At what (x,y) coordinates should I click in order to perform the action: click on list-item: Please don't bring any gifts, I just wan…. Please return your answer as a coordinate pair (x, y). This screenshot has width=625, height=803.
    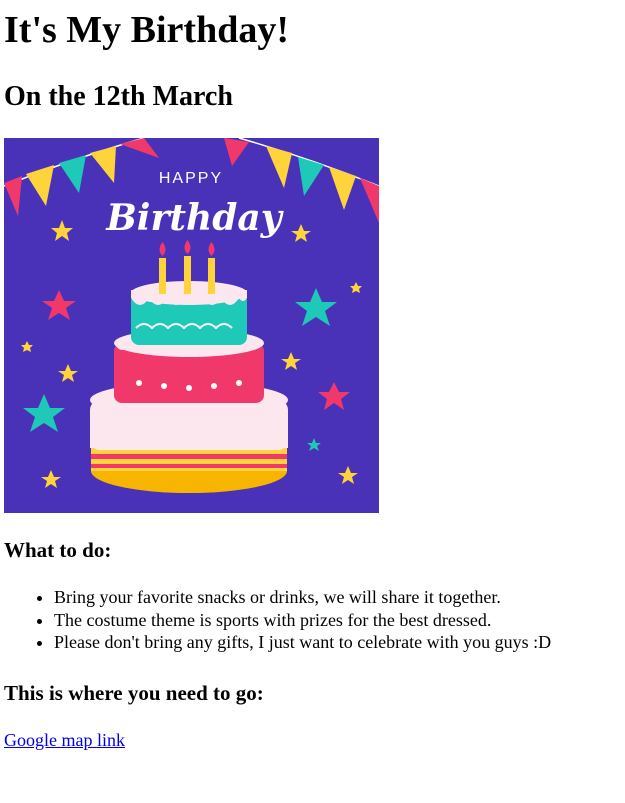
    Looking at the image, I should click on (302, 642).